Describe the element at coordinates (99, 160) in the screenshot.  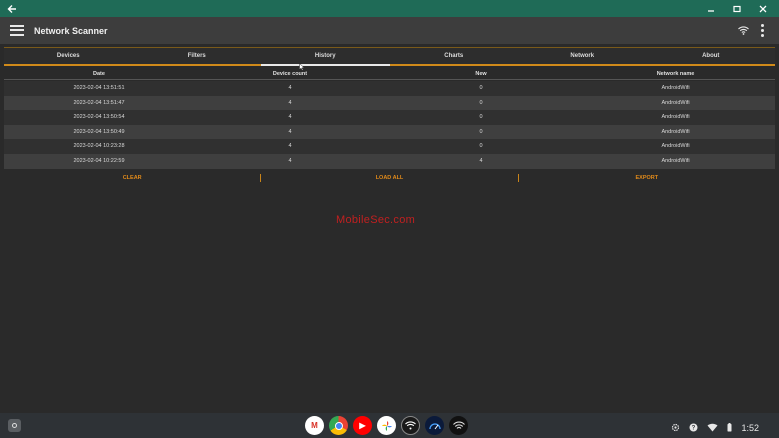
I see `cell-date: 2023-02-04 10:22:59` at that location.